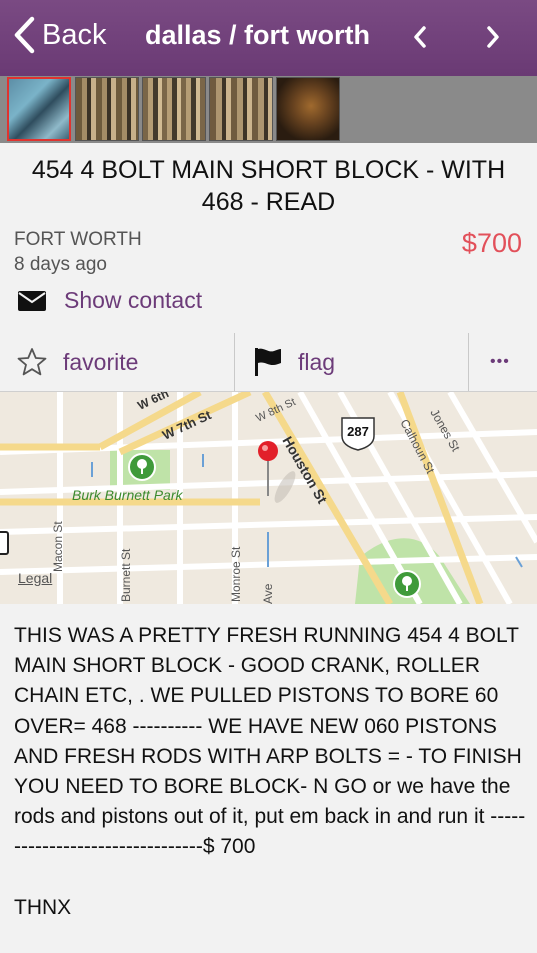 This screenshot has width=537, height=953. I want to click on street-label: W 8th St, so click(275, 410).